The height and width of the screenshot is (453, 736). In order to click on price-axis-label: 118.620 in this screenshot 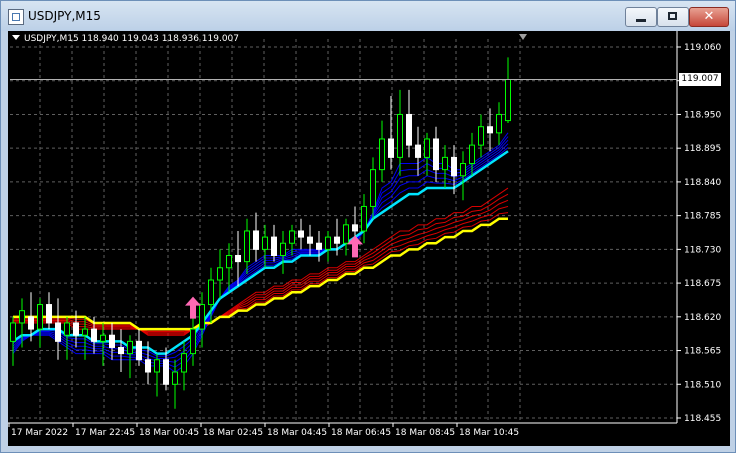, I will do `click(702, 318)`.